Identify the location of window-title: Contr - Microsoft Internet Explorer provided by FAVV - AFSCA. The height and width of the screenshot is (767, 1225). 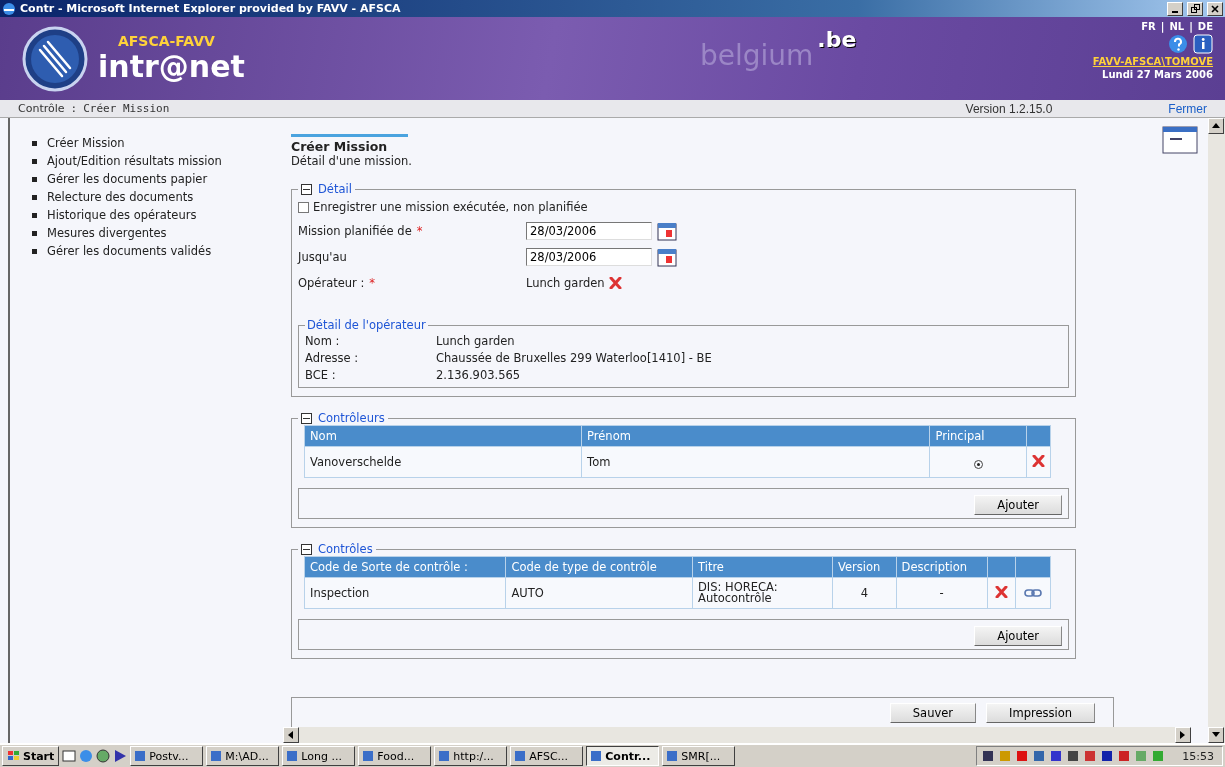
(211, 8).